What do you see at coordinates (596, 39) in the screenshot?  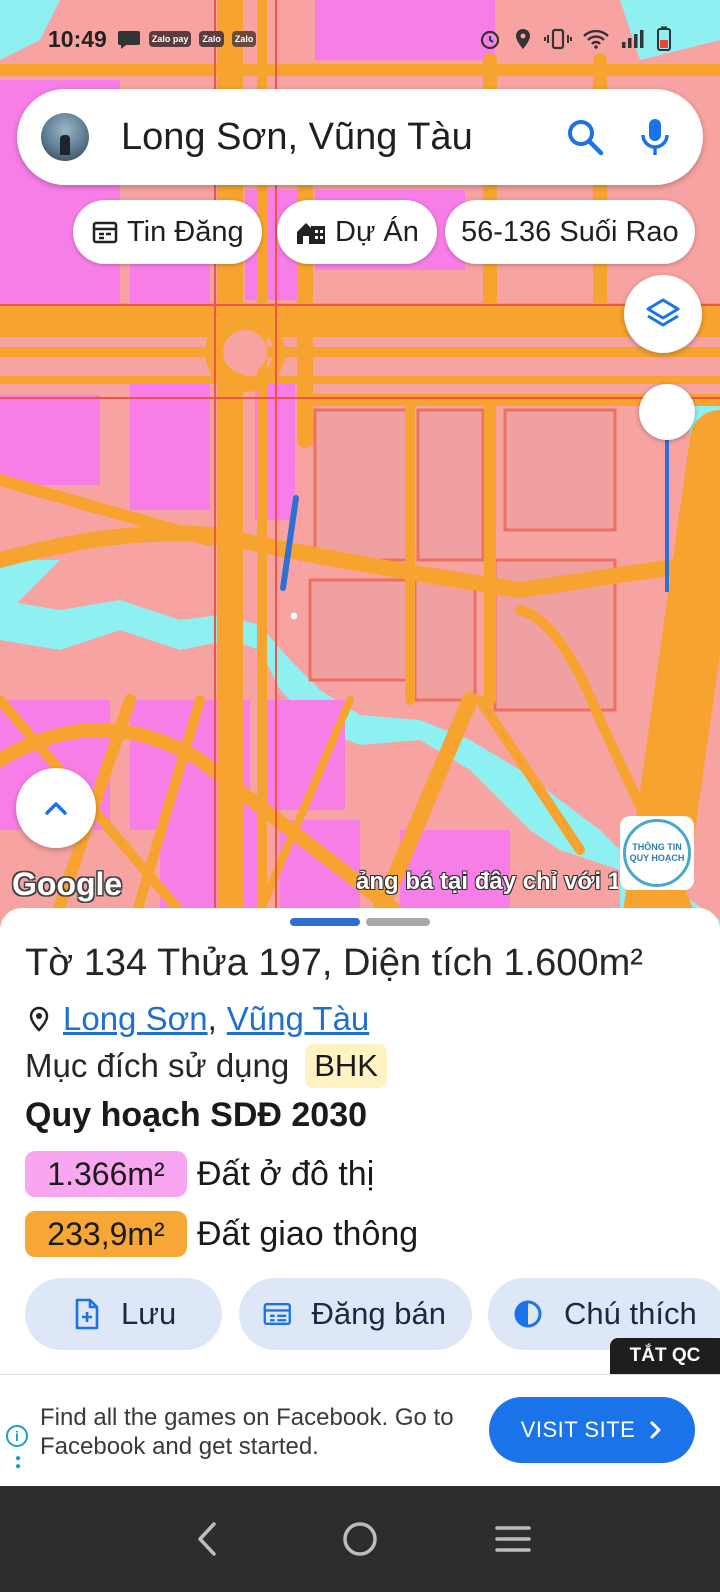 I see `wifi-icon` at bounding box center [596, 39].